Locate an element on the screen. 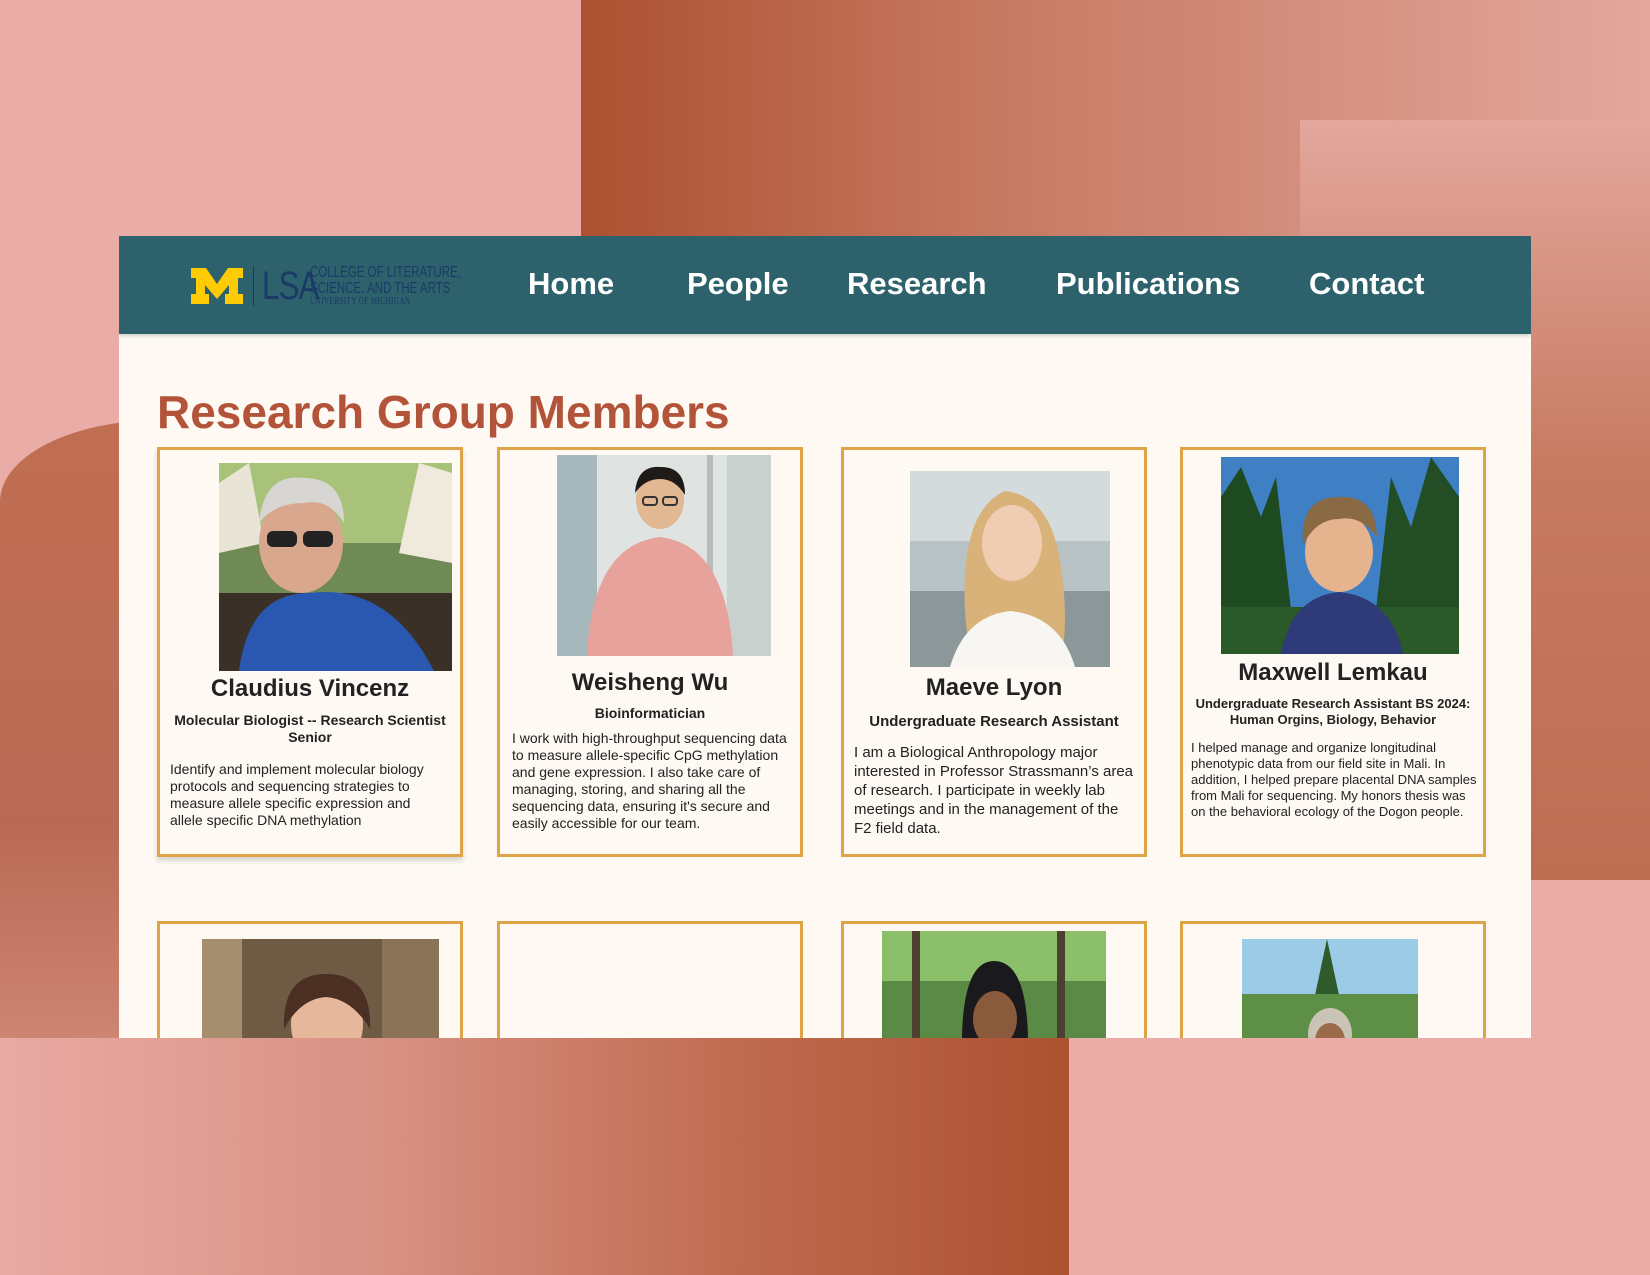  logo-university: UNIVERSITY OF MICHIGAN is located at coordinates (360, 301).